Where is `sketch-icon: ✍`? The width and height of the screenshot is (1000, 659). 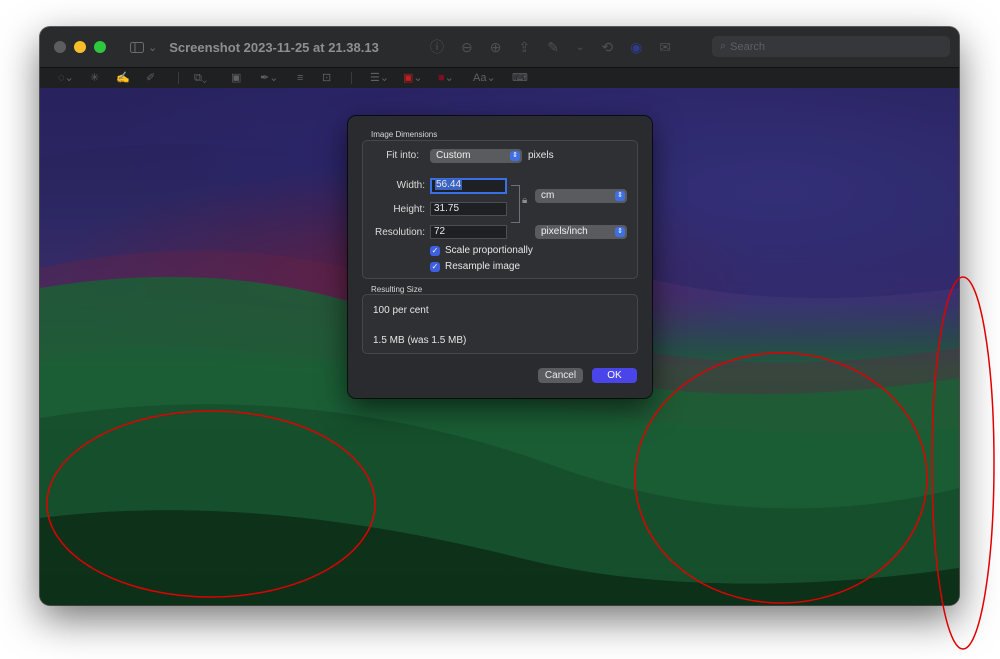 sketch-icon: ✍ is located at coordinates (123, 78).